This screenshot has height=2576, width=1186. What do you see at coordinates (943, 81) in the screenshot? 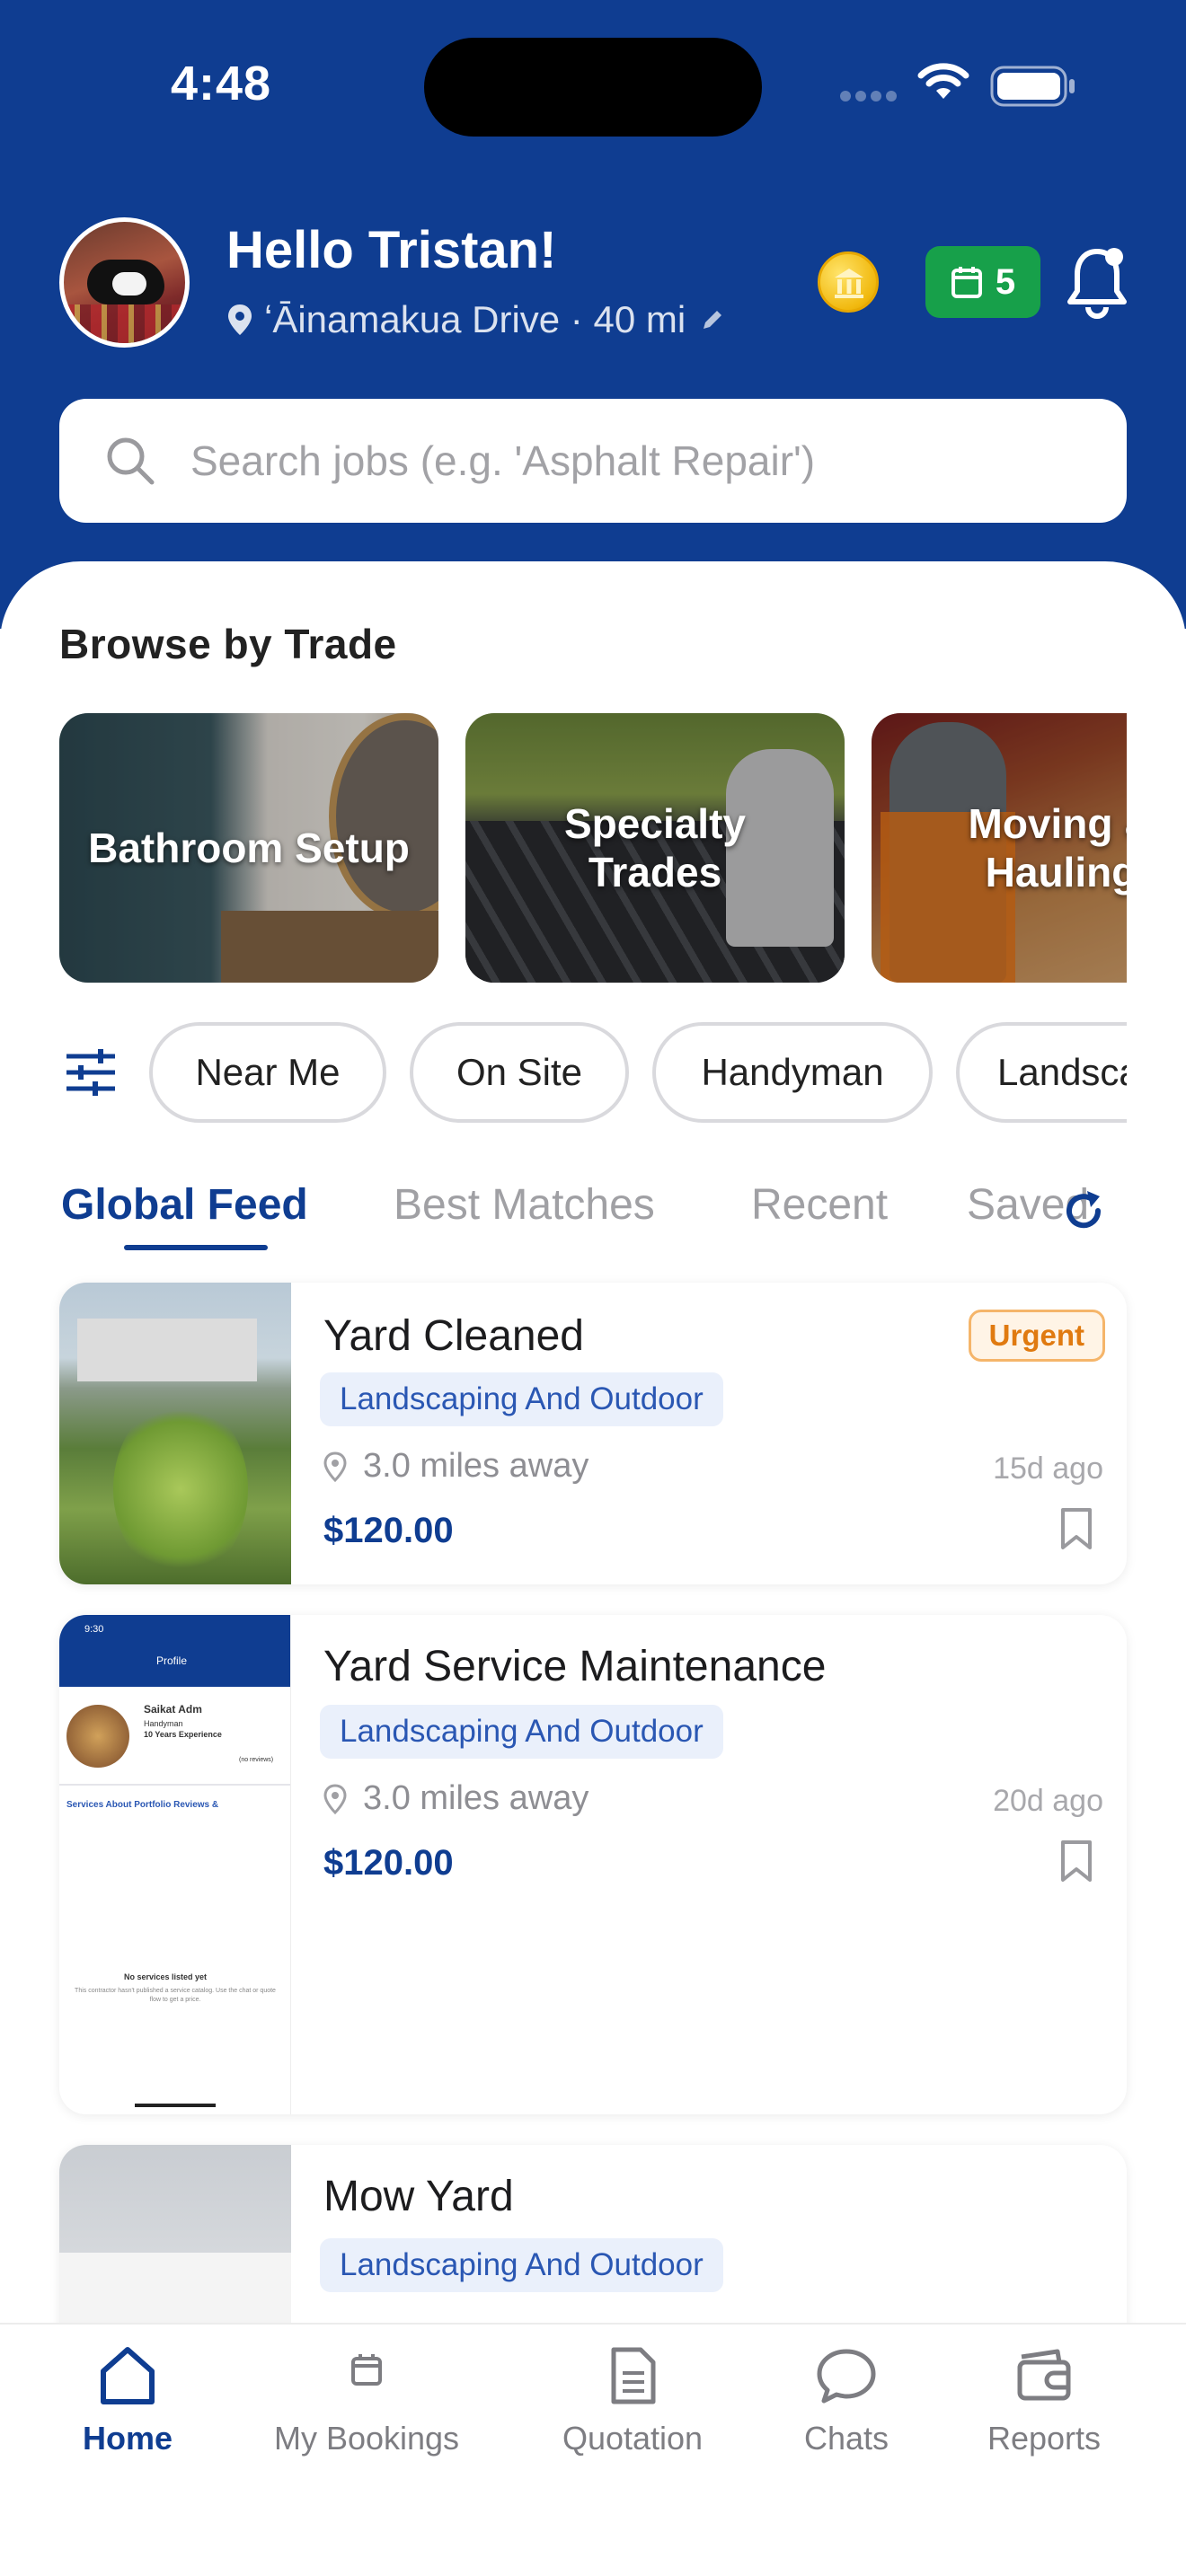
I see `wifi-icon` at bounding box center [943, 81].